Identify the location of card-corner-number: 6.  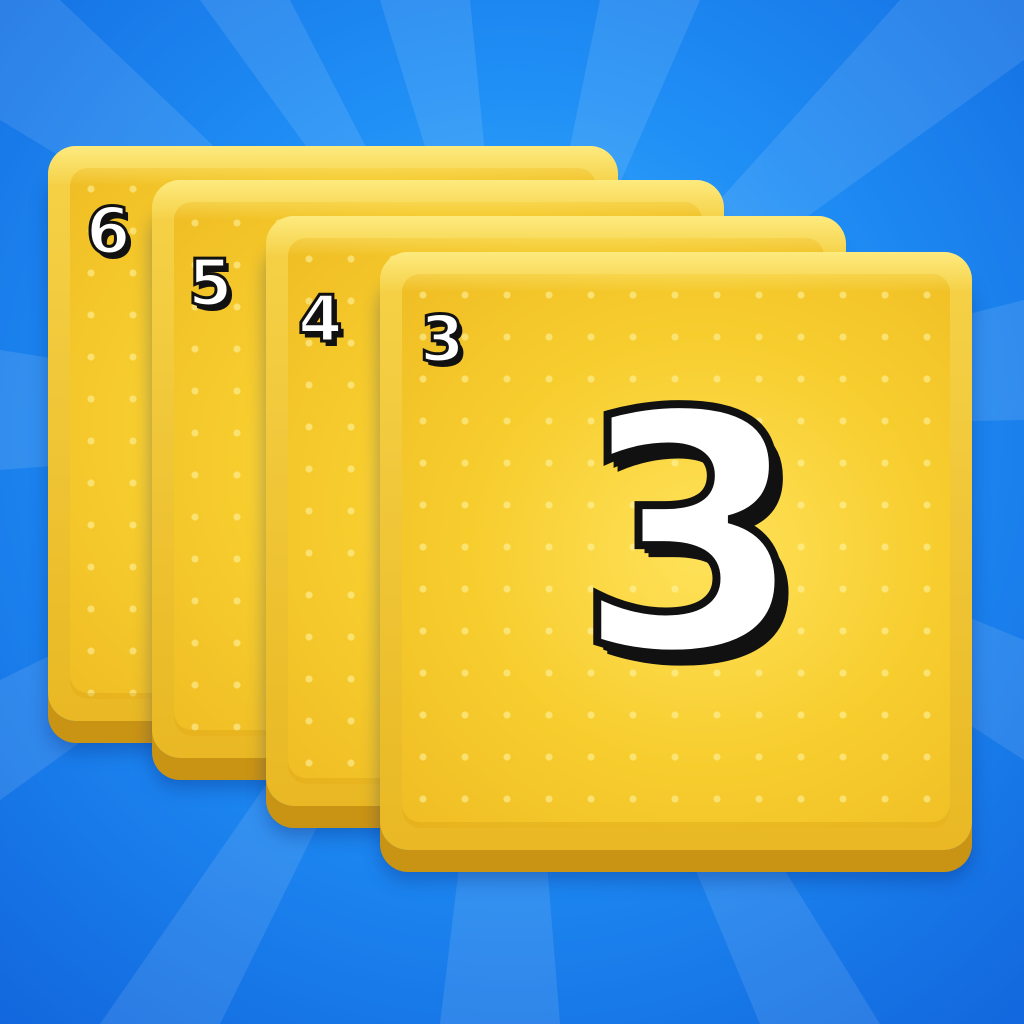
(109, 232).